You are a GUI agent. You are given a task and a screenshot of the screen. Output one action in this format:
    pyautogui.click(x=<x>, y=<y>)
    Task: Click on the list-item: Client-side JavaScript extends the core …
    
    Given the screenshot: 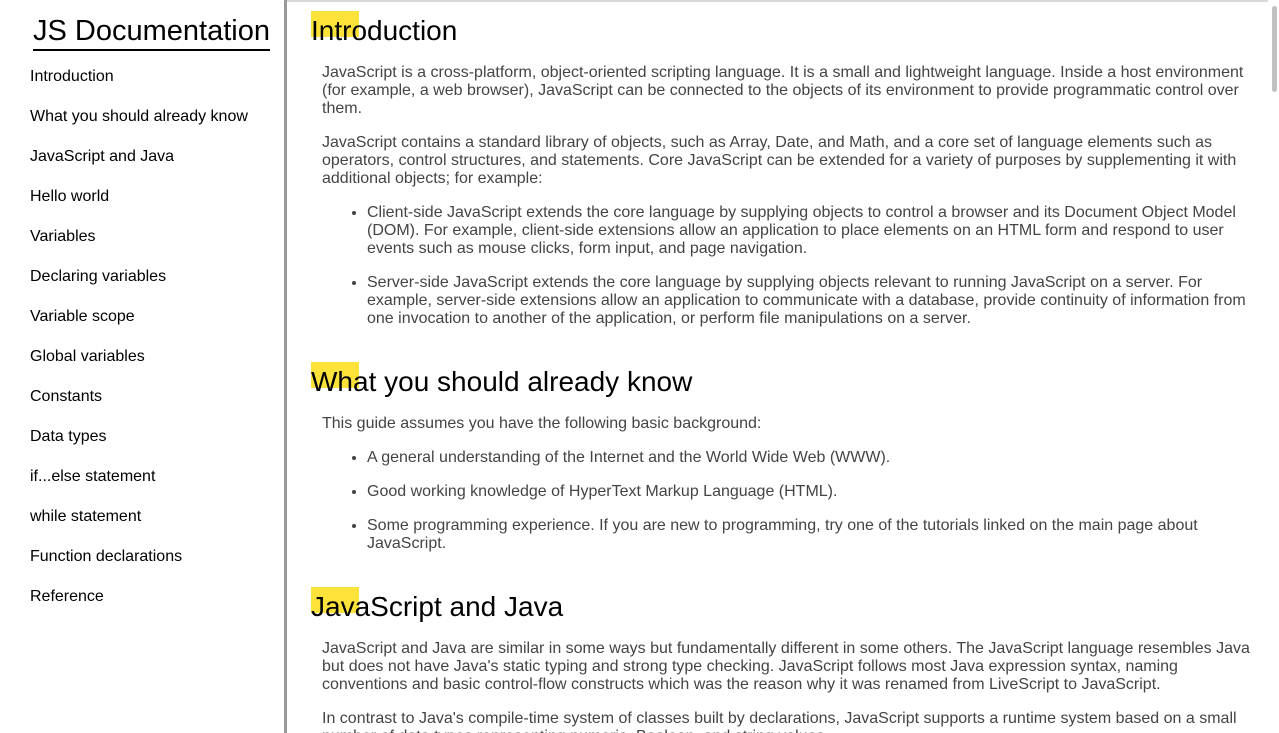 What is the action you would take?
    pyautogui.click(x=809, y=231)
    